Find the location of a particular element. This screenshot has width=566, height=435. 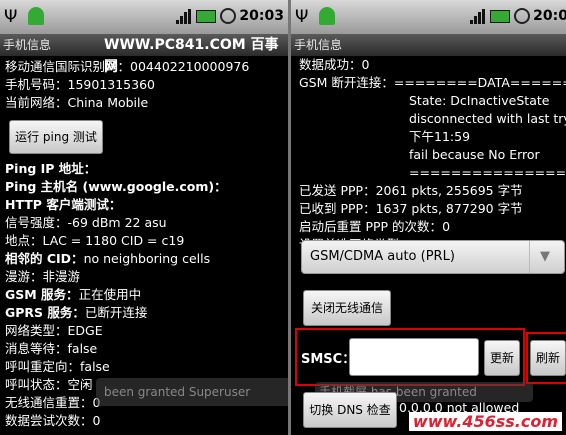

gsm-detail-line: fail because No Error is located at coordinates (474, 154).